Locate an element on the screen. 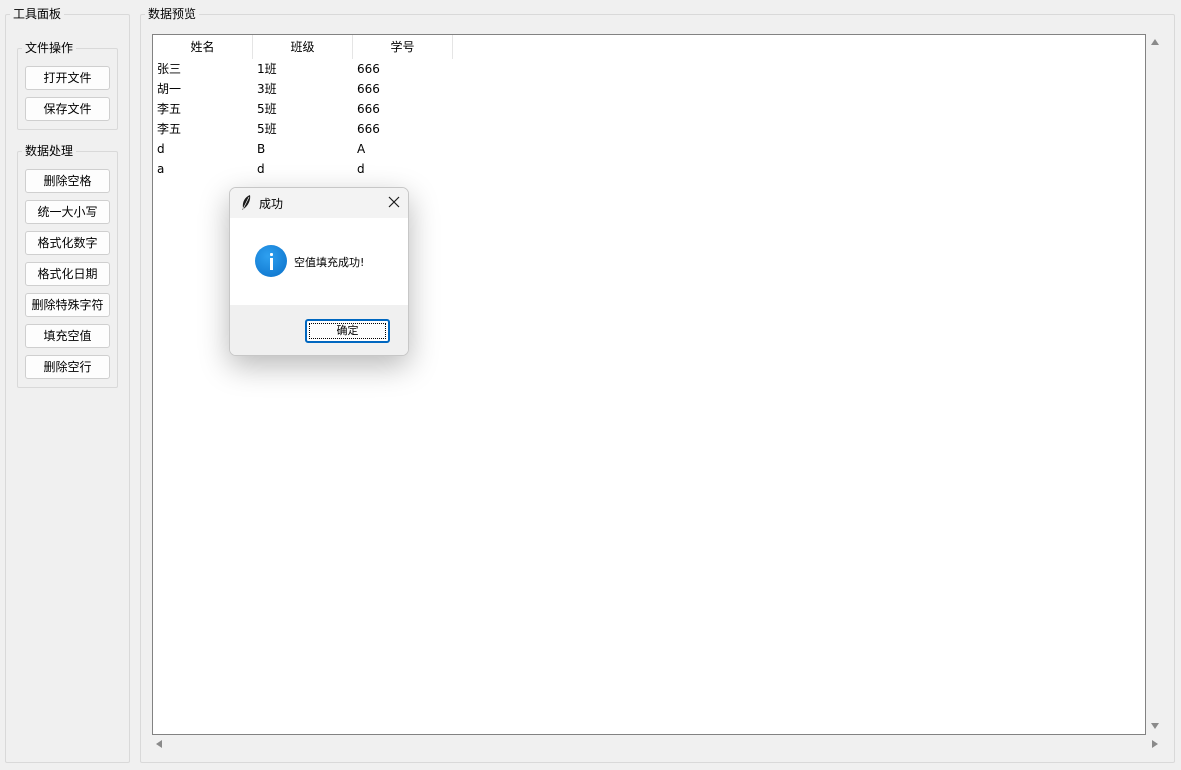 The height and width of the screenshot is (770, 1181). close-icon is located at coordinates (394, 202).